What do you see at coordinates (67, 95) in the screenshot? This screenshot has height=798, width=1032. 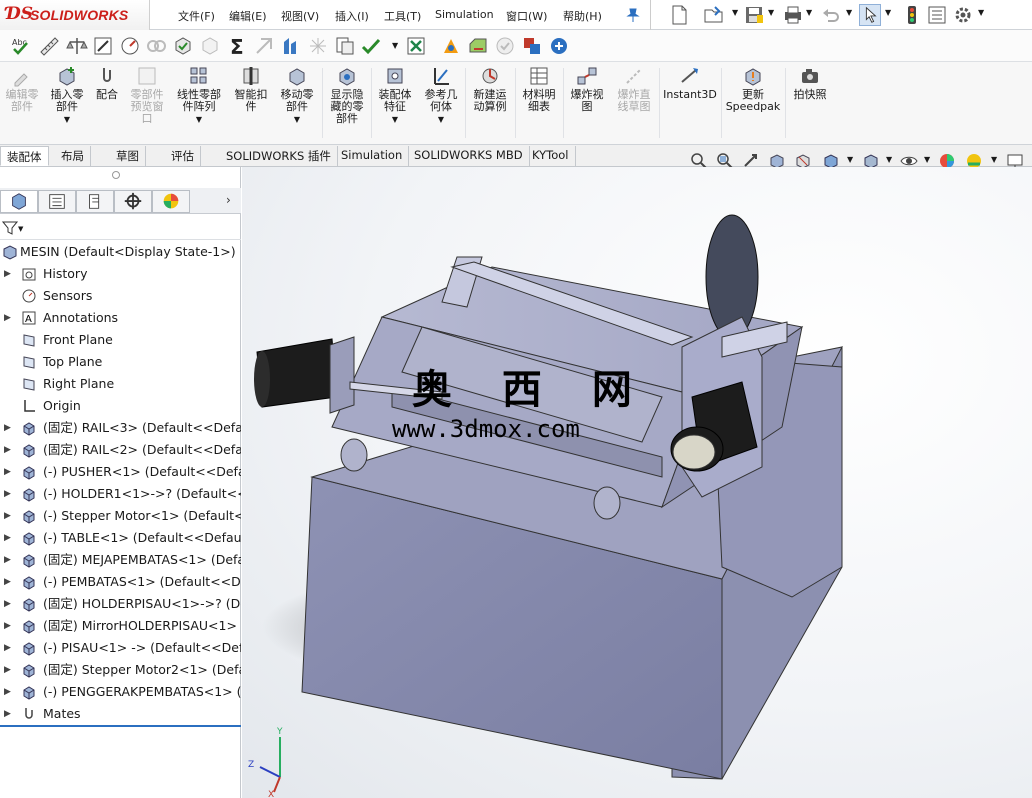 I see `insert-component-button: 插入零 部件 ▼` at bounding box center [67, 95].